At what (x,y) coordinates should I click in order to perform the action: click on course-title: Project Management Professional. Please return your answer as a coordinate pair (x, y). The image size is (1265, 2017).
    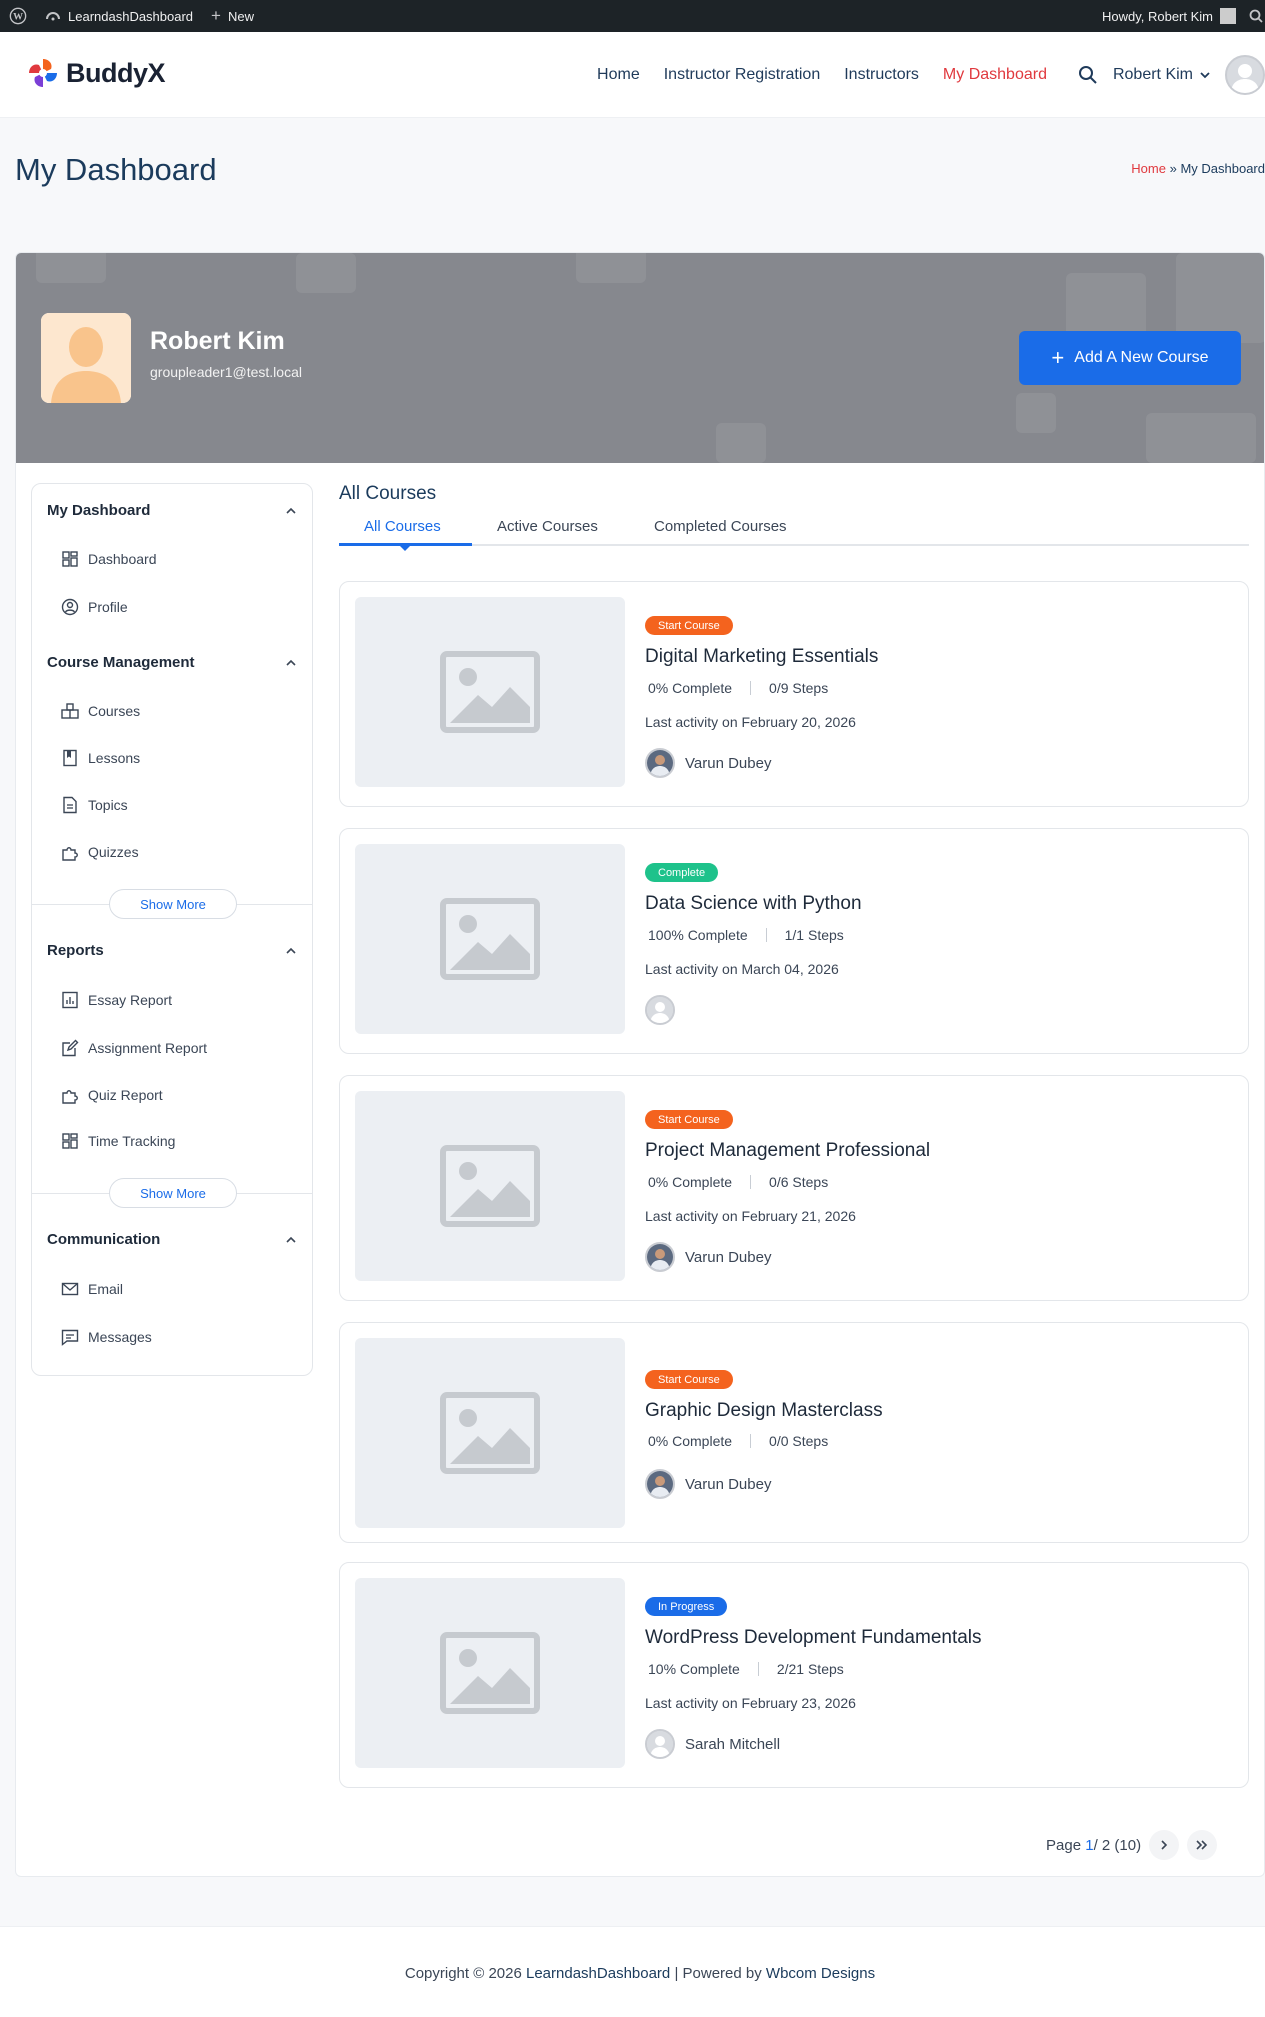
    Looking at the image, I should click on (787, 1151).